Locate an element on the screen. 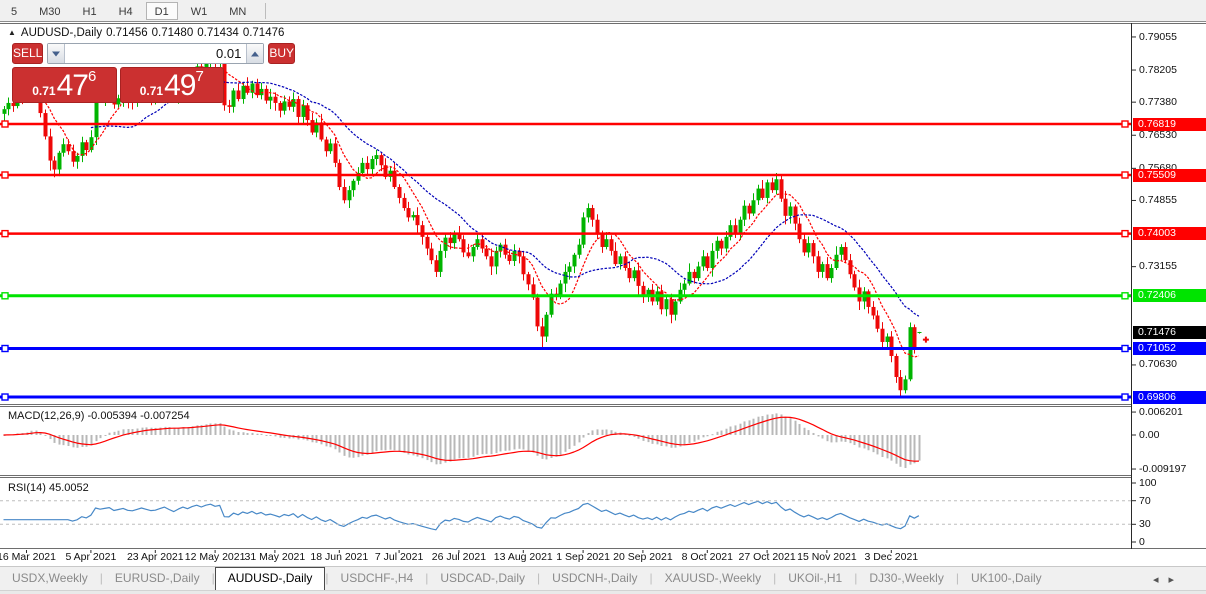 The height and width of the screenshot is (594, 1206). toolbar-separator is located at coordinates (266, 10).